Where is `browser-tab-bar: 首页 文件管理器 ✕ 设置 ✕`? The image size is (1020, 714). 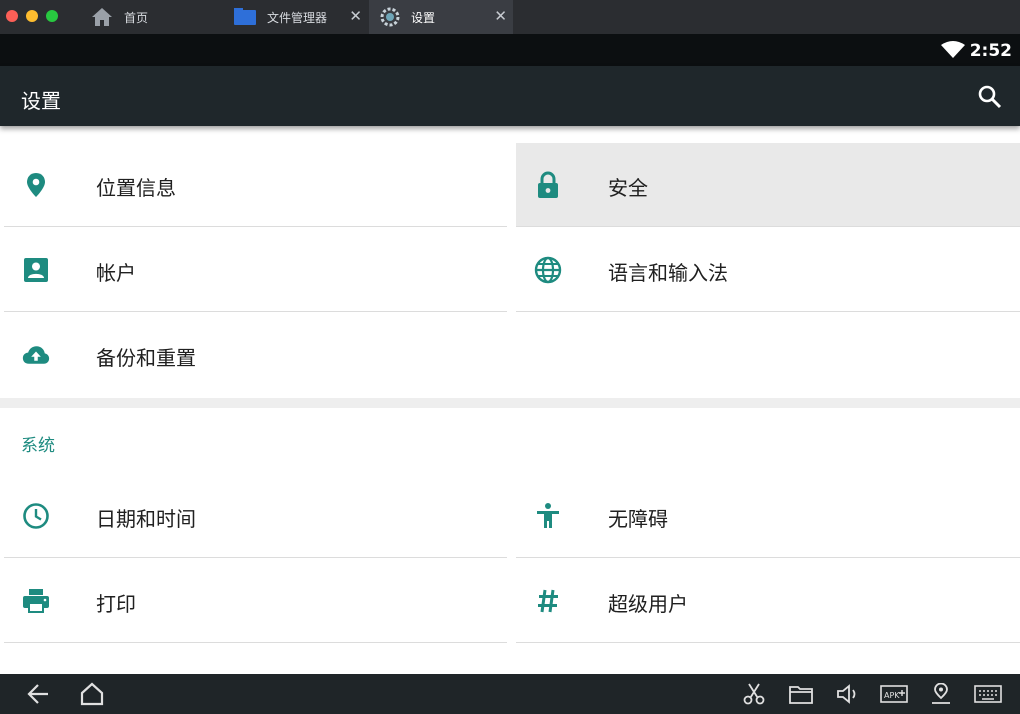
browser-tab-bar: 首页 文件管理器 ✕ 设置 ✕ is located at coordinates (510, 17).